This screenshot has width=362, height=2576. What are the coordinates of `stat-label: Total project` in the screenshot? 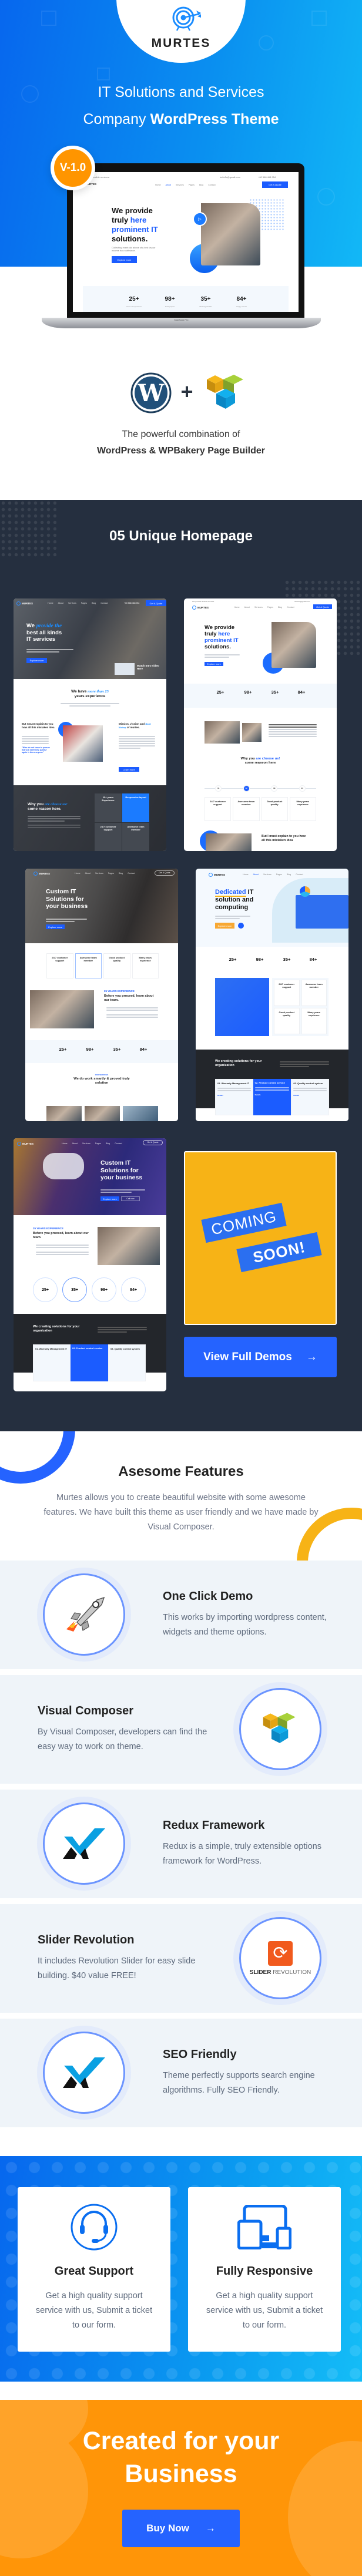 It's located at (170, 306).